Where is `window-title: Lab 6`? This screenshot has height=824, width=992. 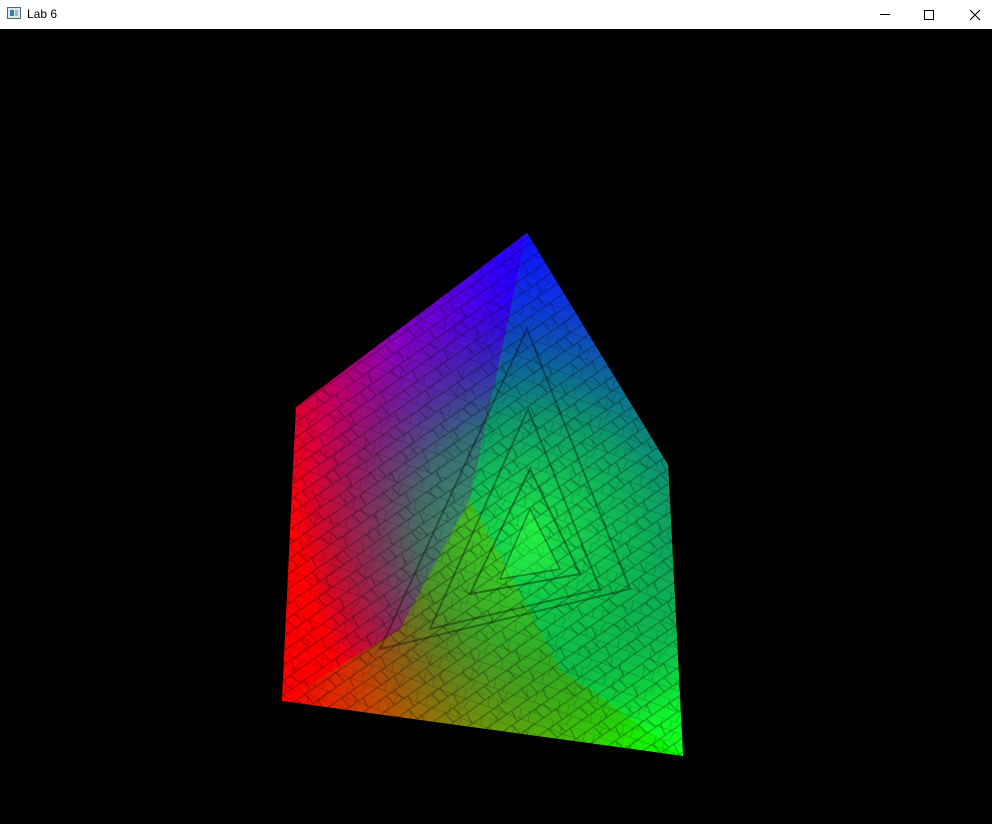
window-title: Lab 6 is located at coordinates (42, 14).